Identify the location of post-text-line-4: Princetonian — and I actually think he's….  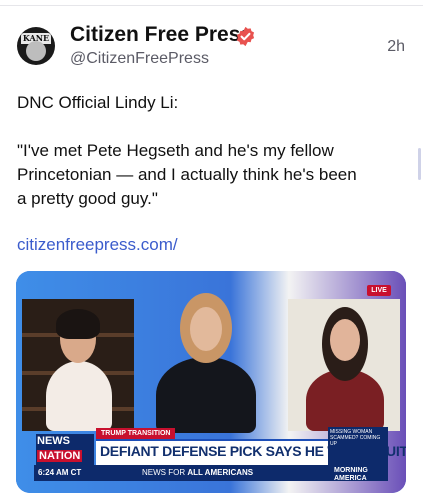
(187, 174).